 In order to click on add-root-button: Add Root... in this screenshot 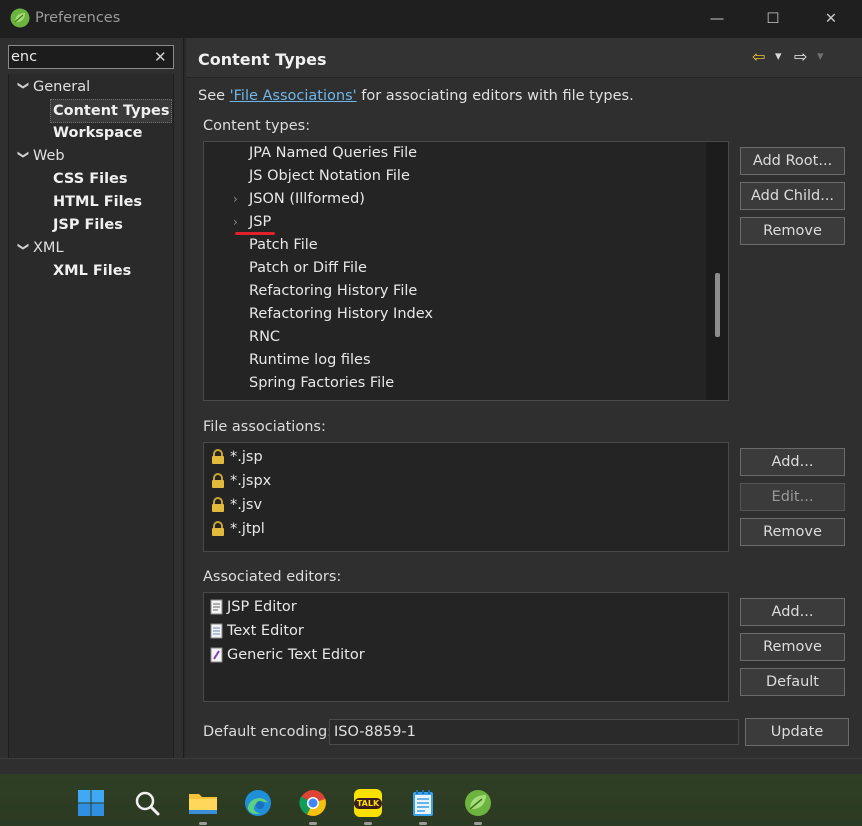, I will do `click(792, 161)`.